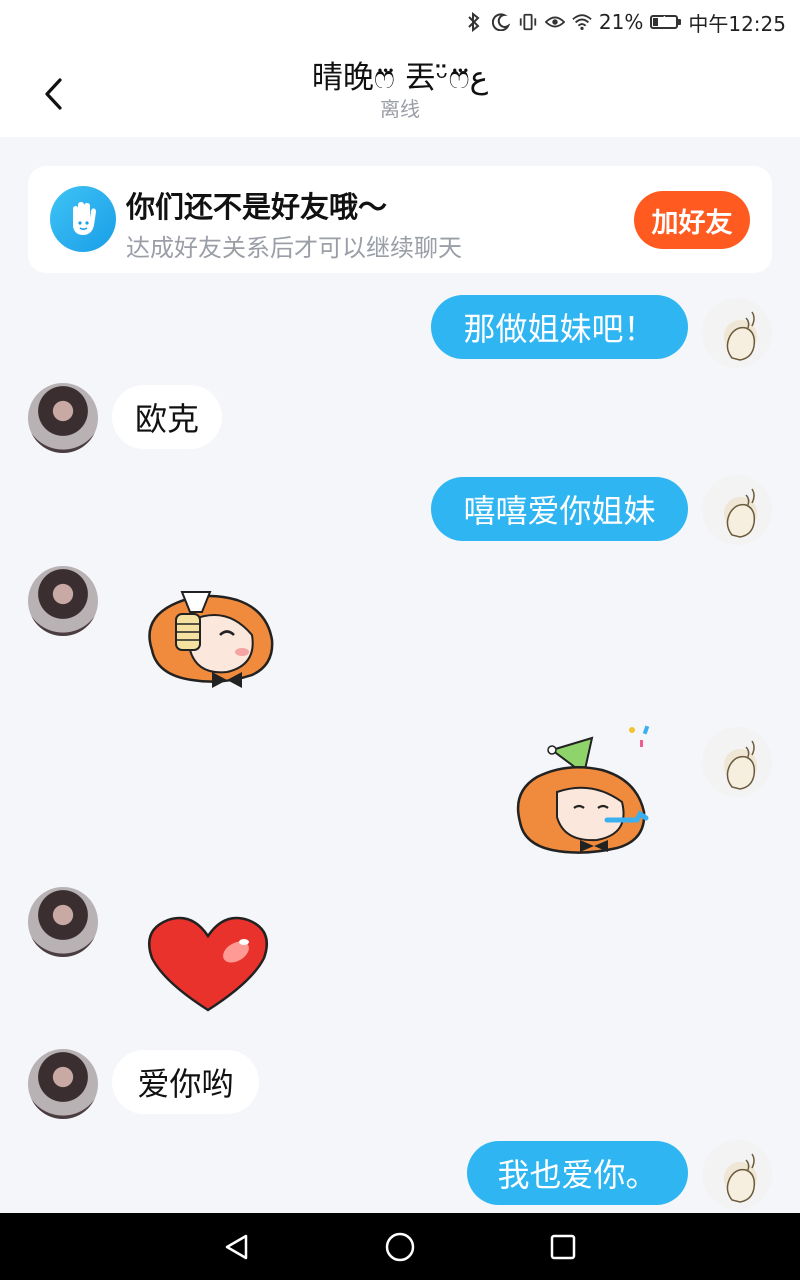 This screenshot has width=800, height=1280. What do you see at coordinates (587, 794) in the screenshot?
I see `party-sticker` at bounding box center [587, 794].